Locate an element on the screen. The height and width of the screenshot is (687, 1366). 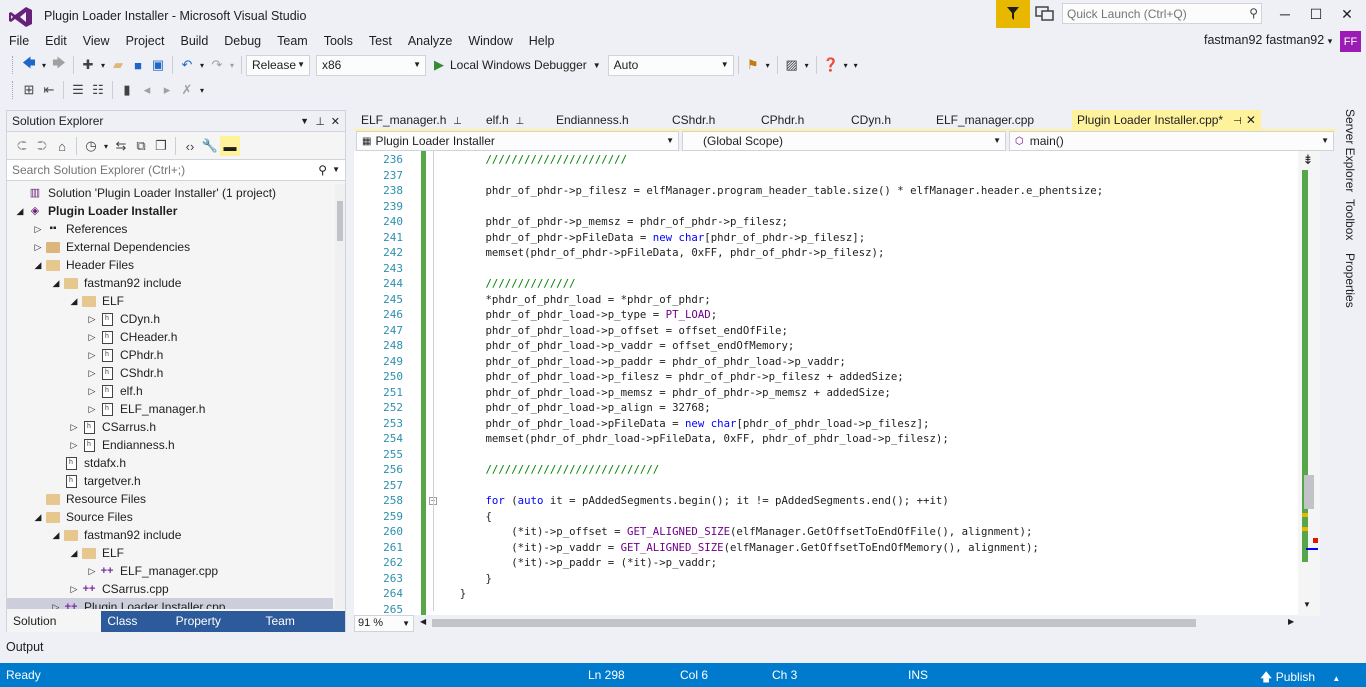
editor-tab: ELF_manager.cpp is located at coordinates (985, 120).